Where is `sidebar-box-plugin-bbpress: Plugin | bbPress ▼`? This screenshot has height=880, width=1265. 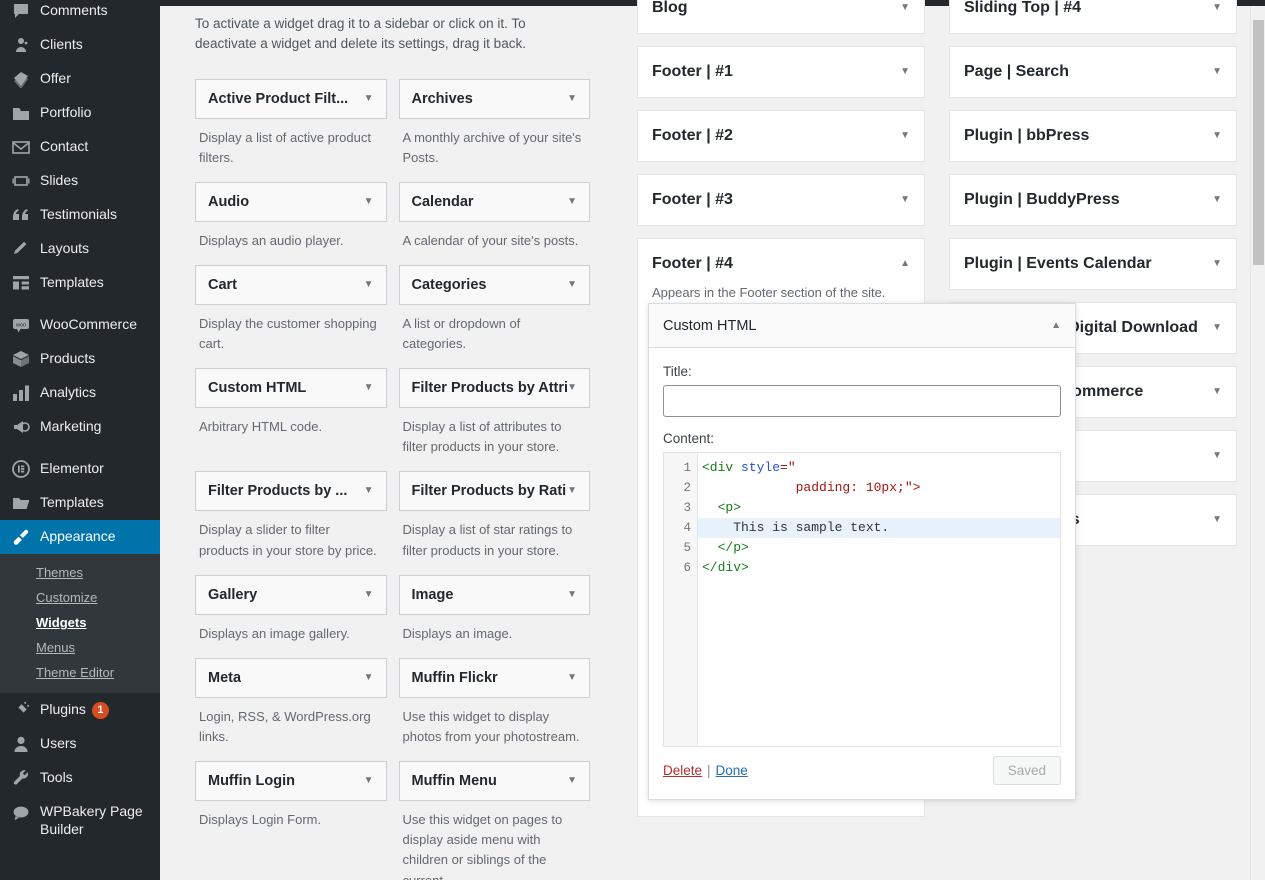
sidebar-box-plugin-bbpress: Plugin | bbPress ▼ is located at coordinates (1093, 136).